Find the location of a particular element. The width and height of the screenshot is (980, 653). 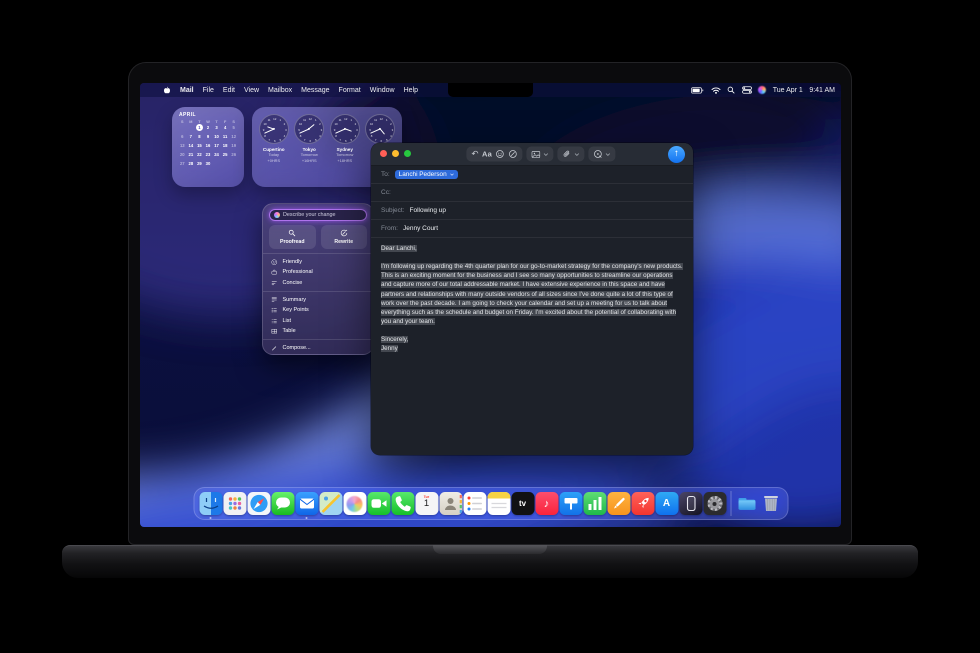

dock-contacts-icon is located at coordinates (450, 503).